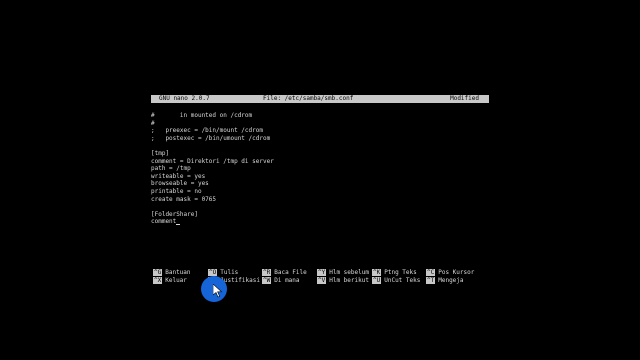 Image resolution: width=640 pixels, height=360 pixels. Describe the element at coordinates (402, 280) in the screenshot. I see `shortcut-label: UnCut Teks` at that location.